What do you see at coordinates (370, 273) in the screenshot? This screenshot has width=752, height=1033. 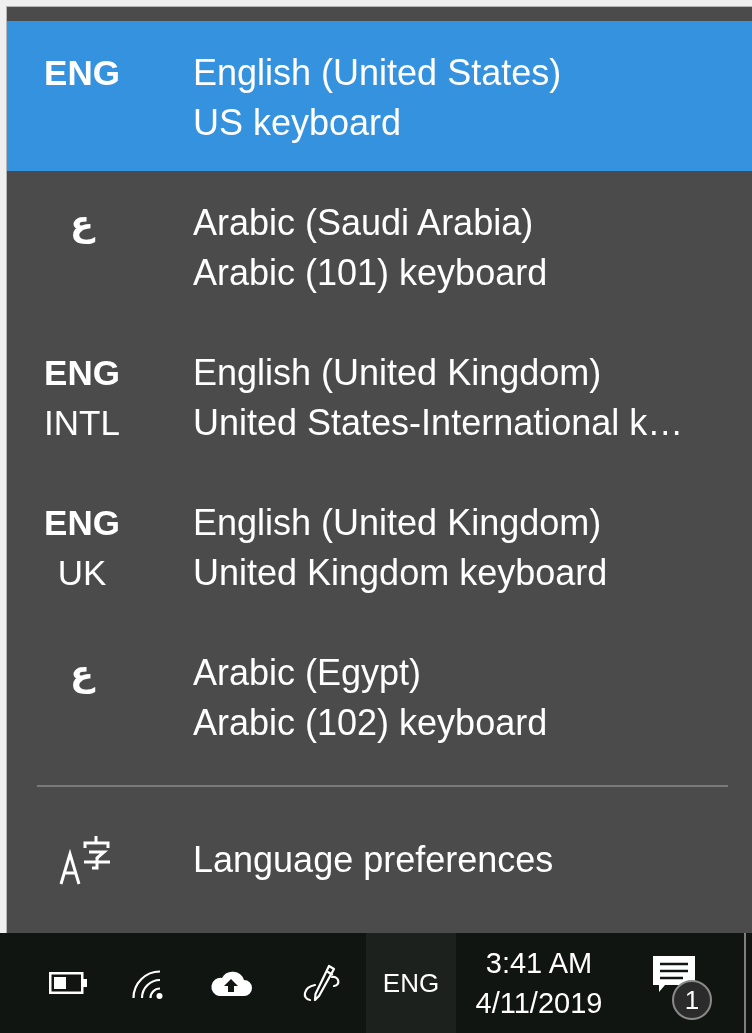 I see `keyboard-name: Arabic (101) keyboard` at bounding box center [370, 273].